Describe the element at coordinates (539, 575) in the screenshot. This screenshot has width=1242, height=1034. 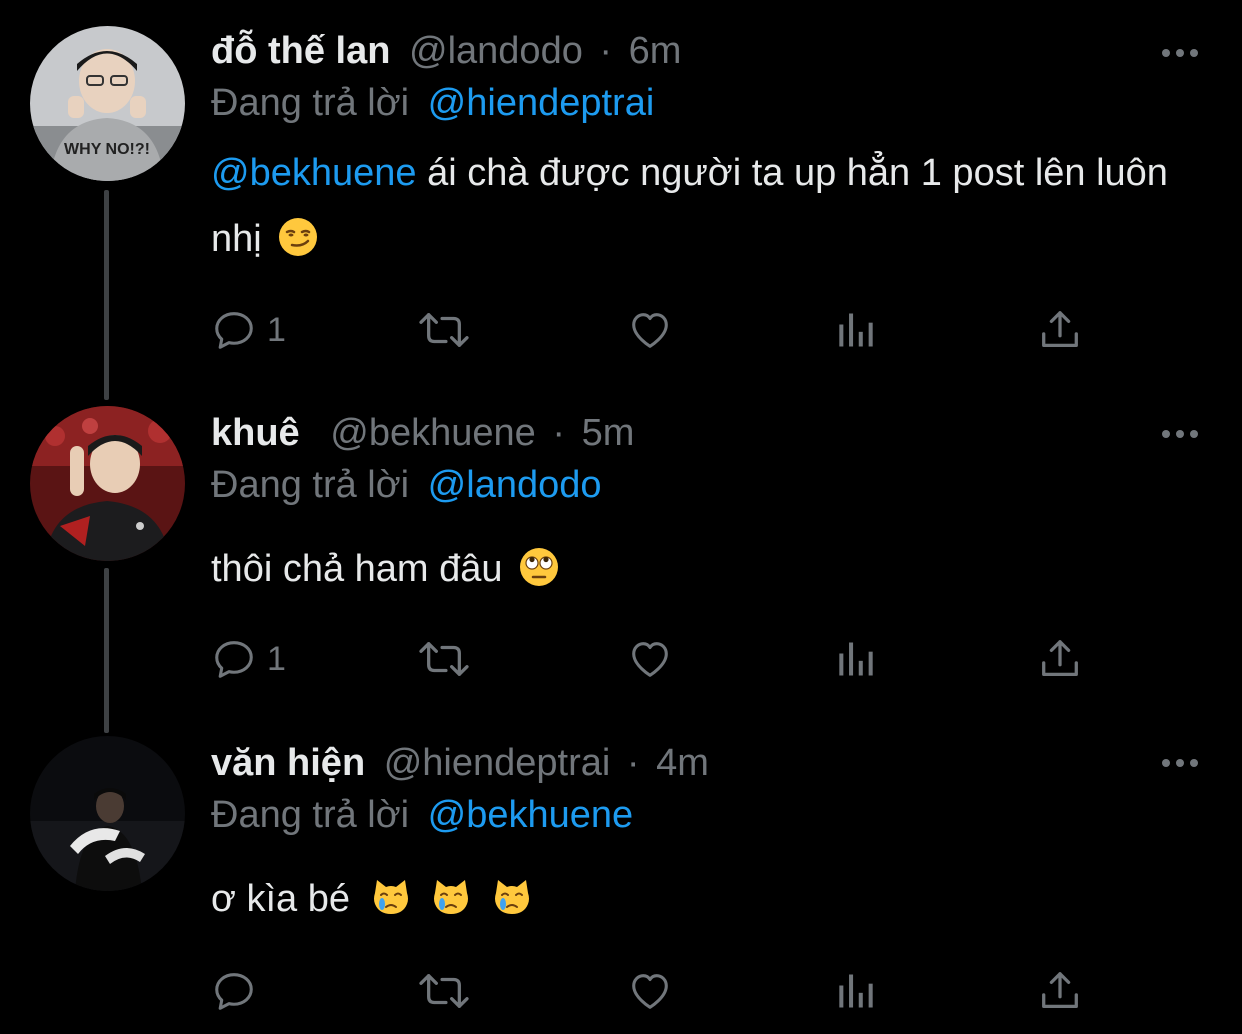
I see `face-with-rolling-eyes-emoji` at that location.